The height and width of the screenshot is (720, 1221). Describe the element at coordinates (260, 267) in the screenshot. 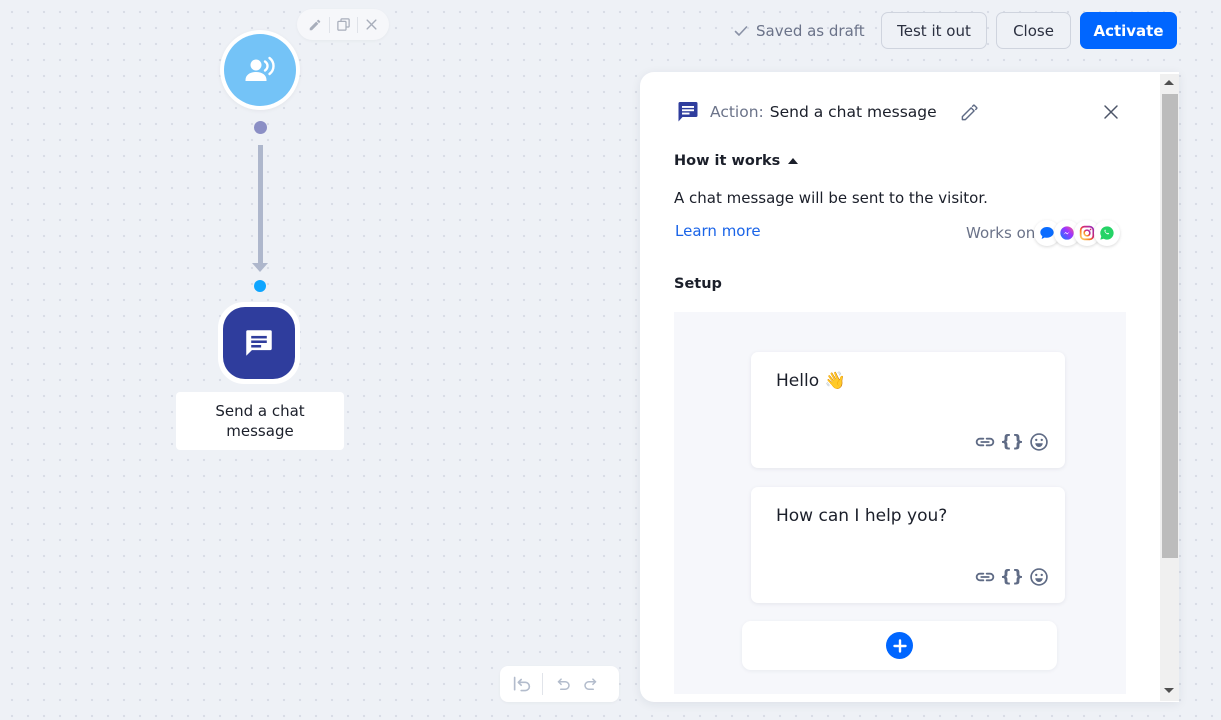

I see `connector-arrow-icon` at that location.